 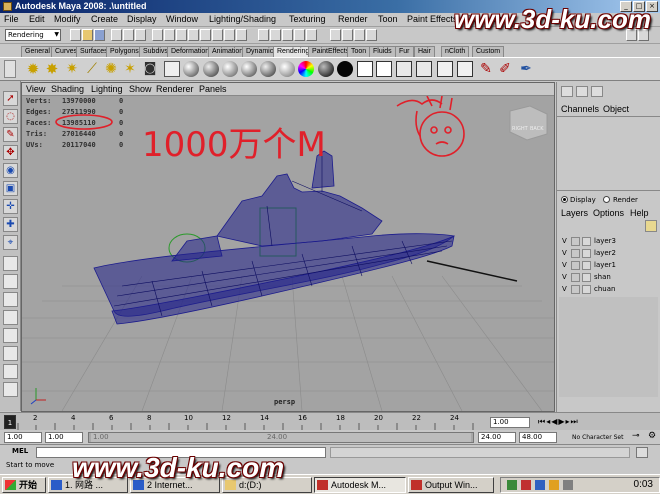 I want to click on select-component-icon, so click(x=140, y=35).